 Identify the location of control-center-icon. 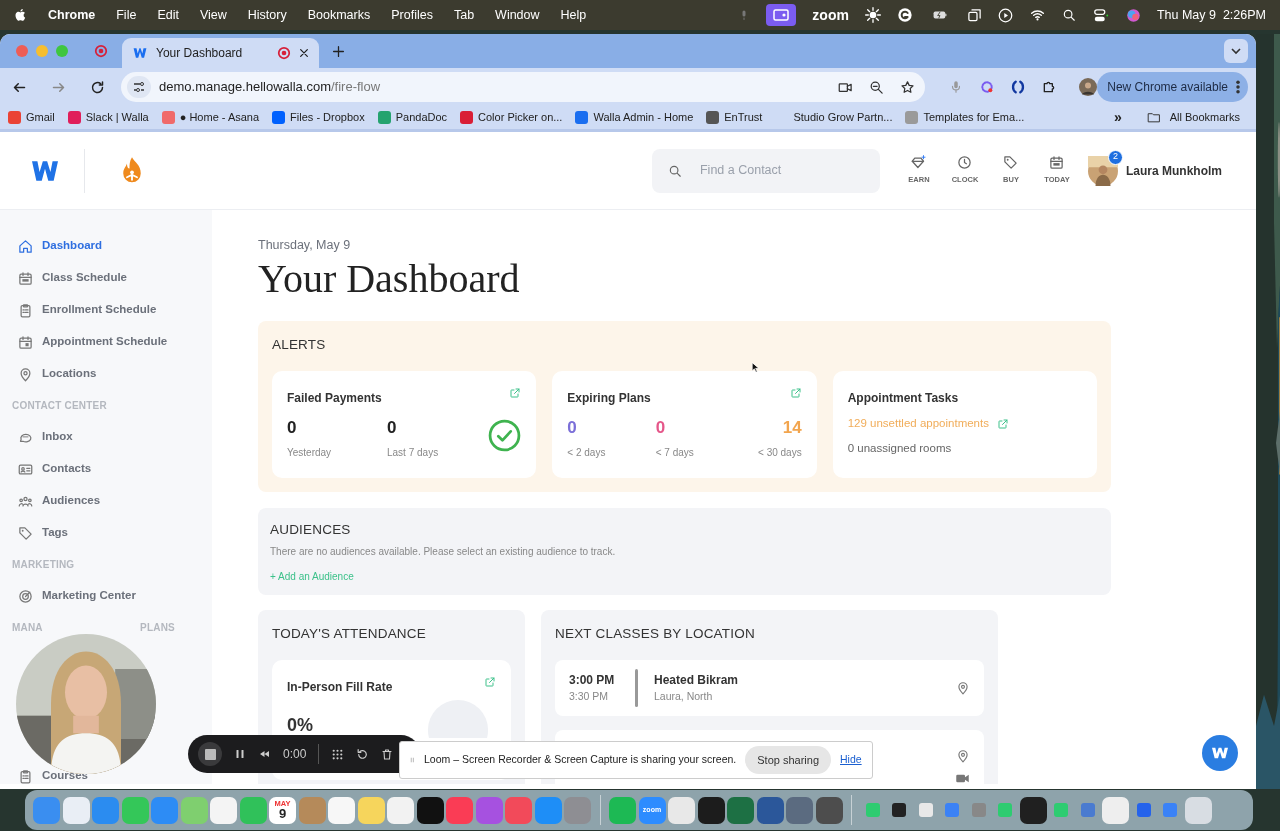
(1100, 15).